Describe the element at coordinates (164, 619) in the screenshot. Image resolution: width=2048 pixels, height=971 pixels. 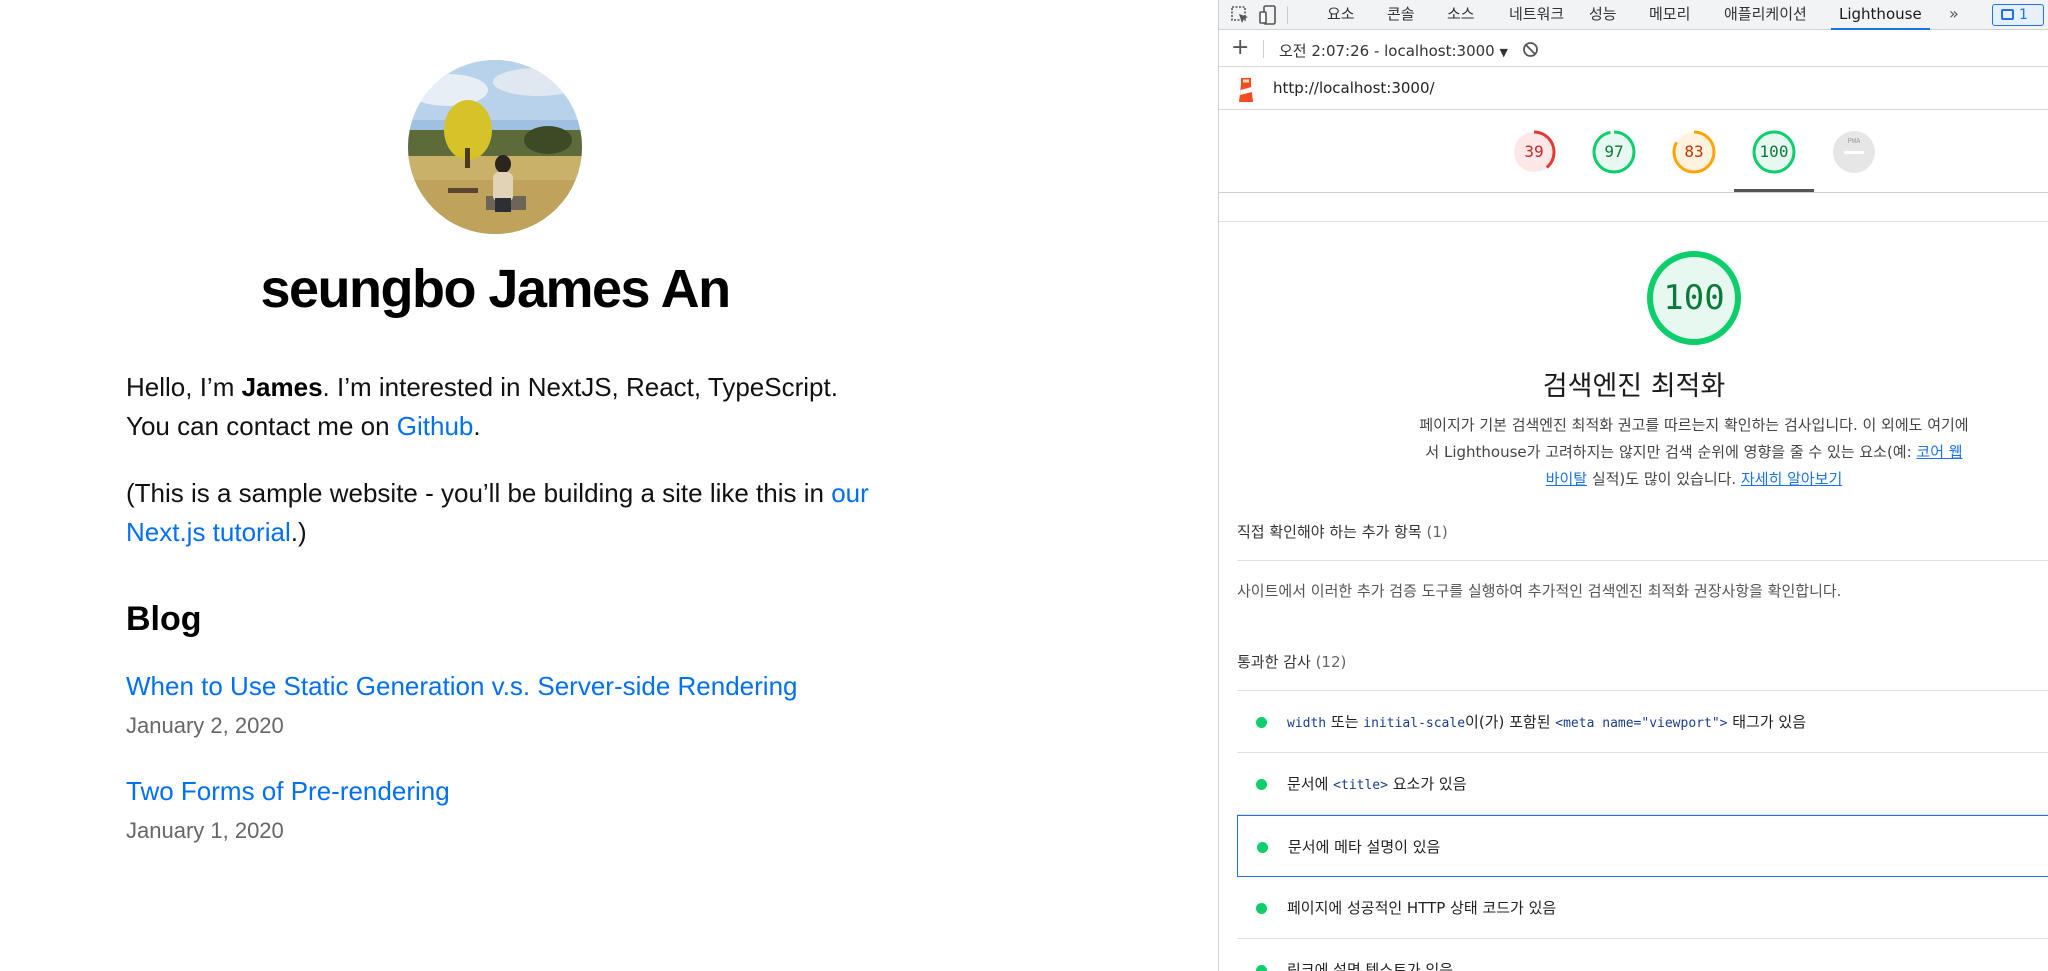
I see `blog-heading: Blog` at that location.